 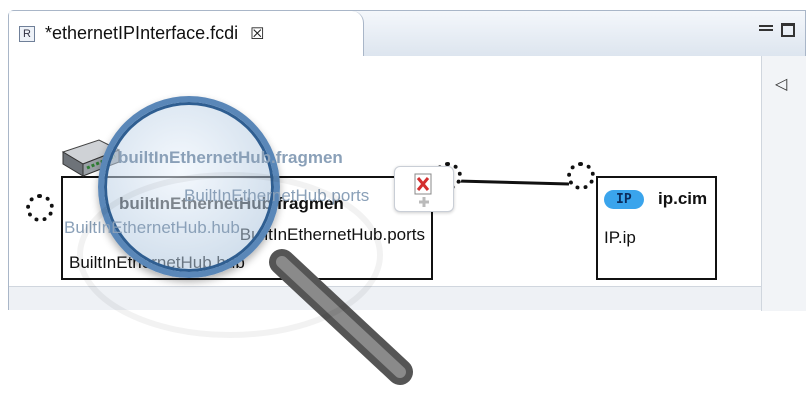 What do you see at coordinates (781, 84) in the screenshot?
I see `triangle-left-icon: ◁` at bounding box center [781, 84].